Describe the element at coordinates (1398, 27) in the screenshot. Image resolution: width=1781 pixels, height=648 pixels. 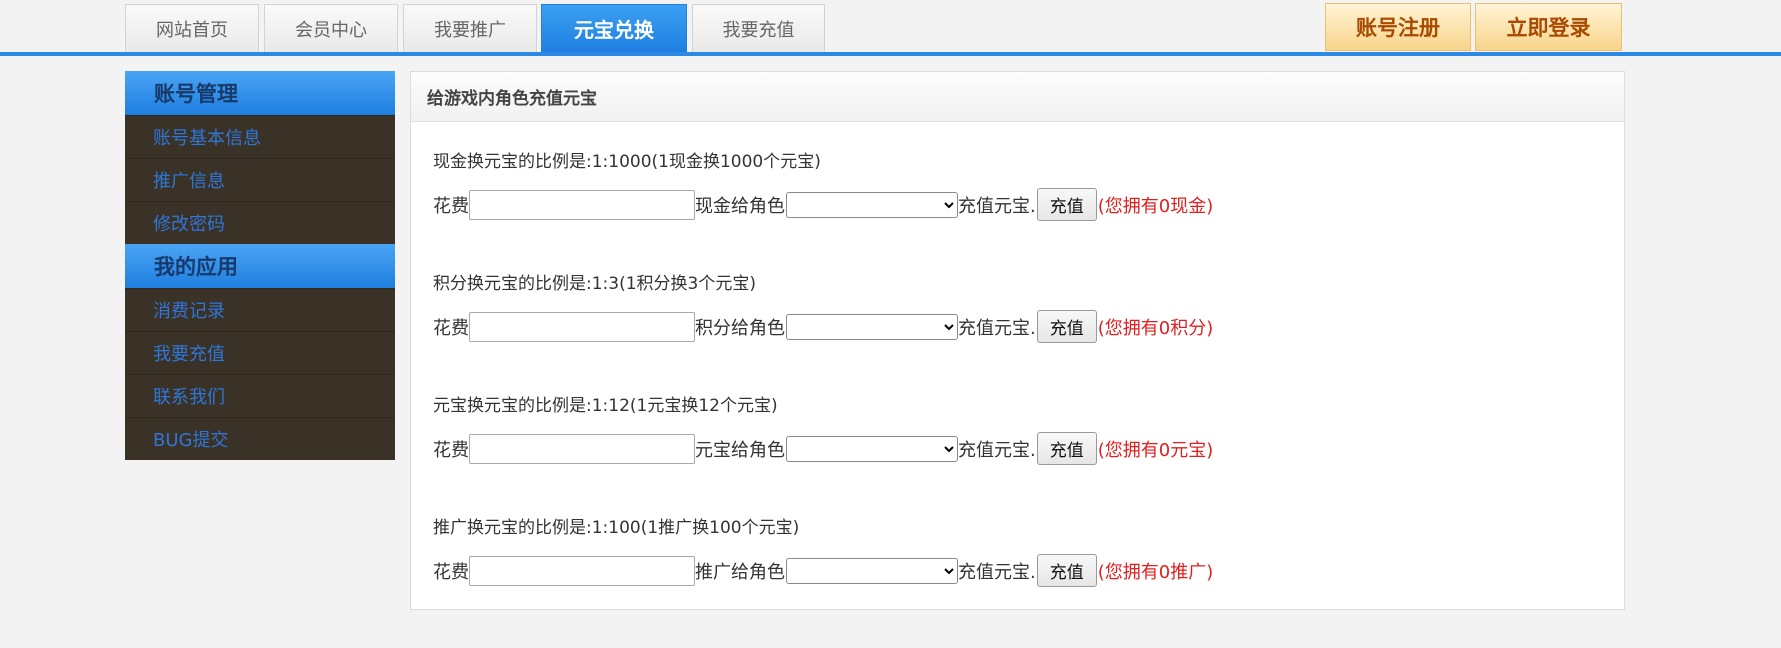
I see `register-button: 账号注册` at that location.